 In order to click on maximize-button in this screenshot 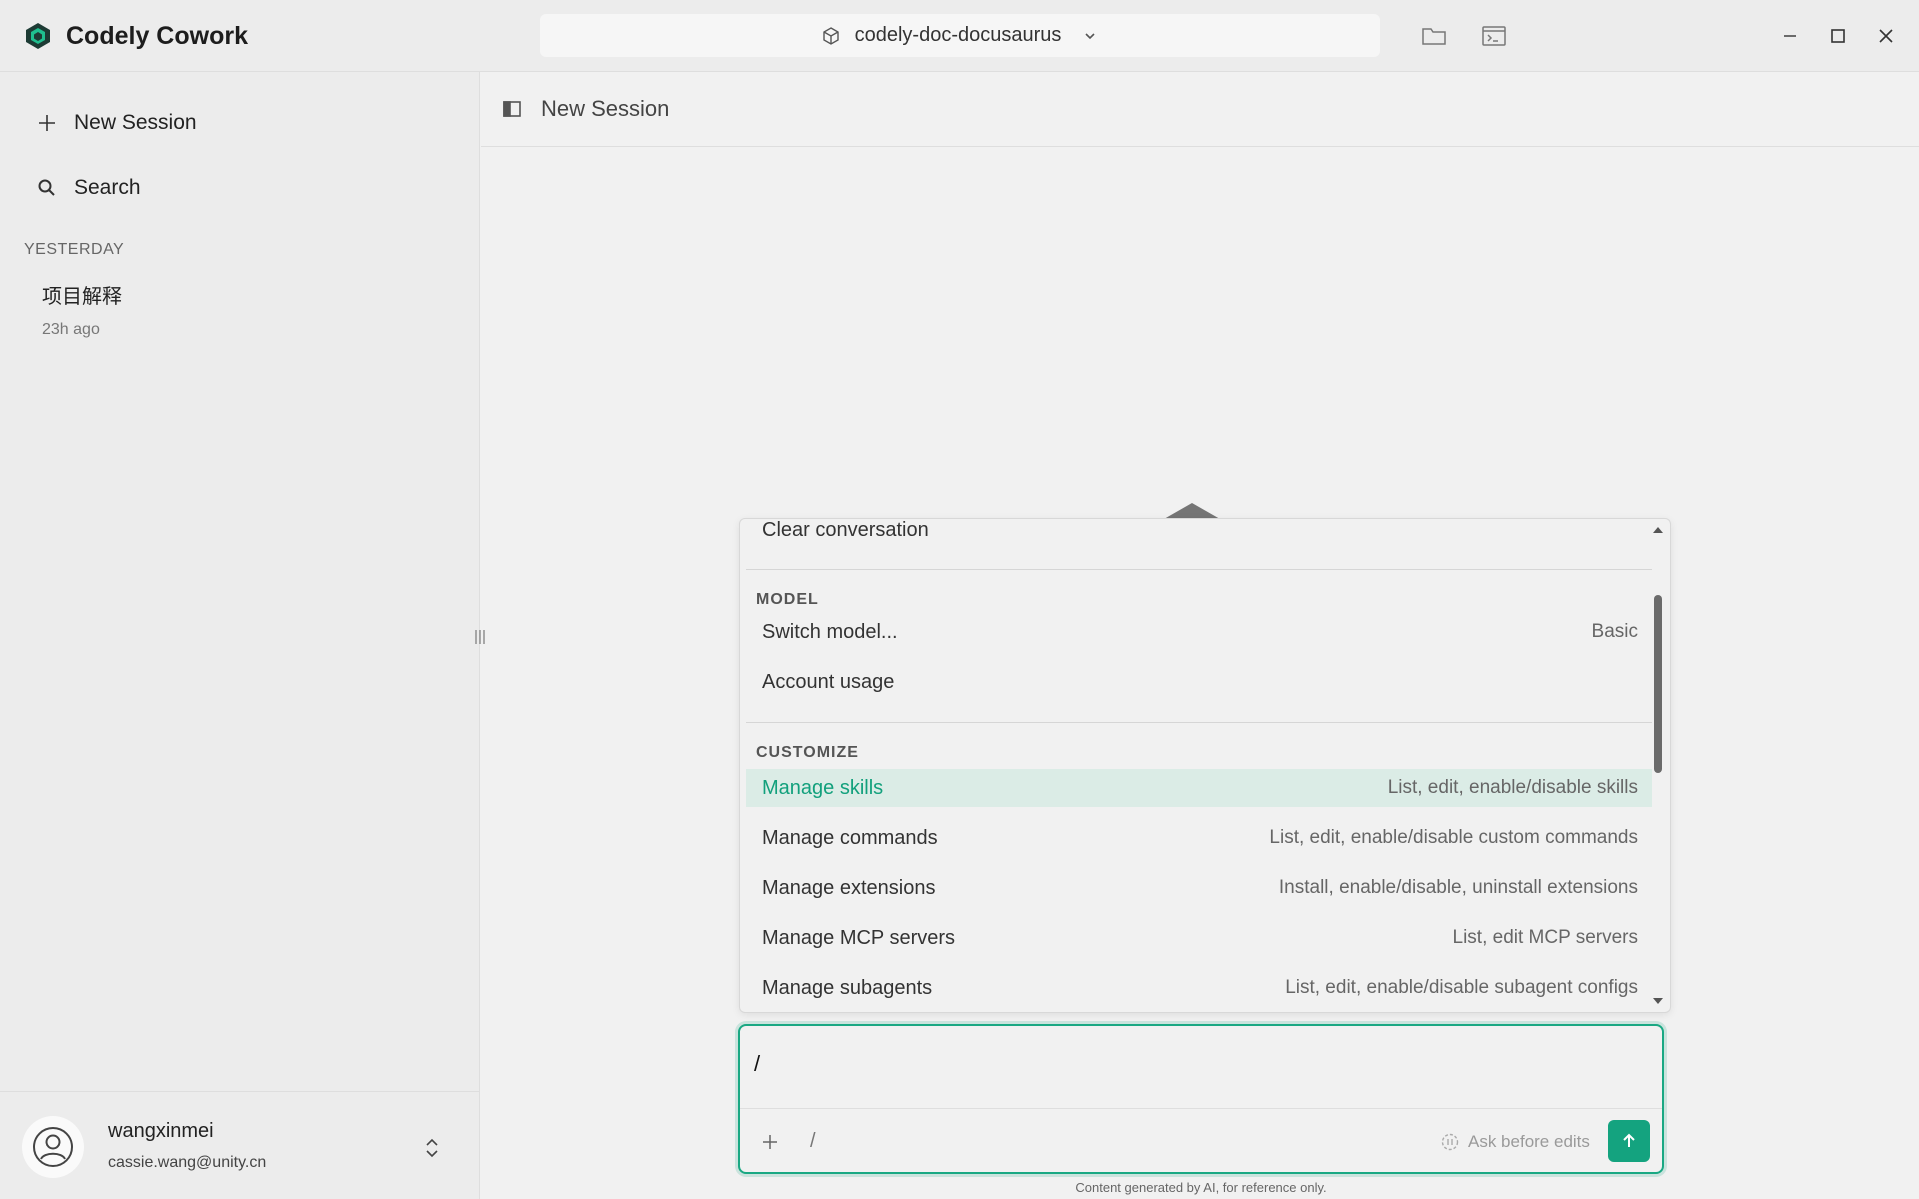, I will do `click(1838, 36)`.